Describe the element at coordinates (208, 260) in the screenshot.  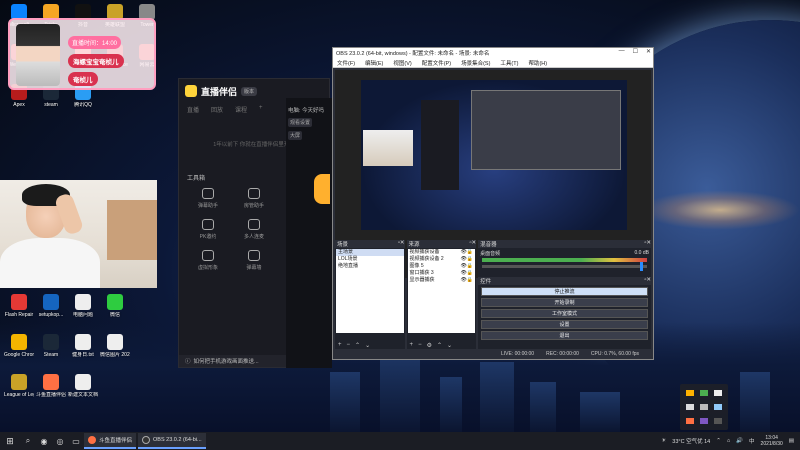
I see `tool-avatar: 虚拟形象` at that location.